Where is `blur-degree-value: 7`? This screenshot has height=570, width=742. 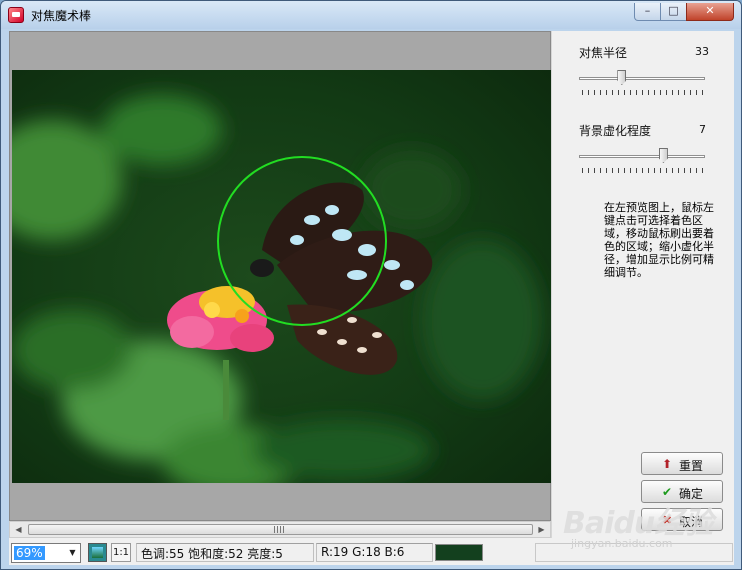 blur-degree-value: 7 is located at coordinates (702, 129).